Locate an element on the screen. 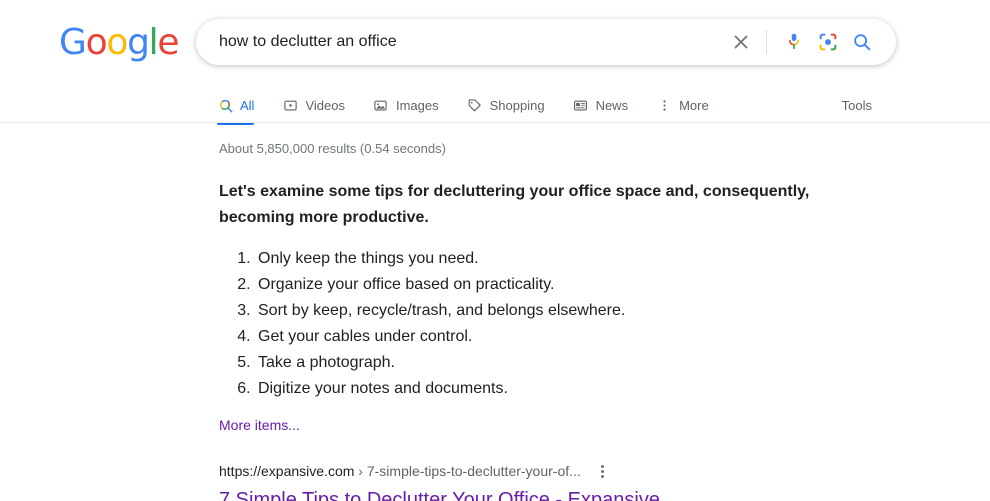 The width and height of the screenshot is (990, 501). news-icon is located at coordinates (581, 105).